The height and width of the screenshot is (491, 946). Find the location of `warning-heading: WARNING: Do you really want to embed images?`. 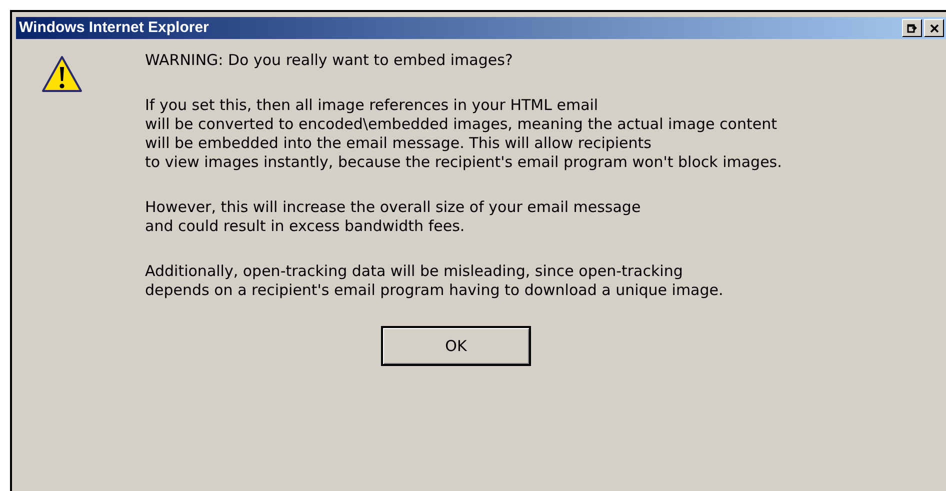

warning-heading: WARNING: Do you really want to embed images? is located at coordinates (329, 60).